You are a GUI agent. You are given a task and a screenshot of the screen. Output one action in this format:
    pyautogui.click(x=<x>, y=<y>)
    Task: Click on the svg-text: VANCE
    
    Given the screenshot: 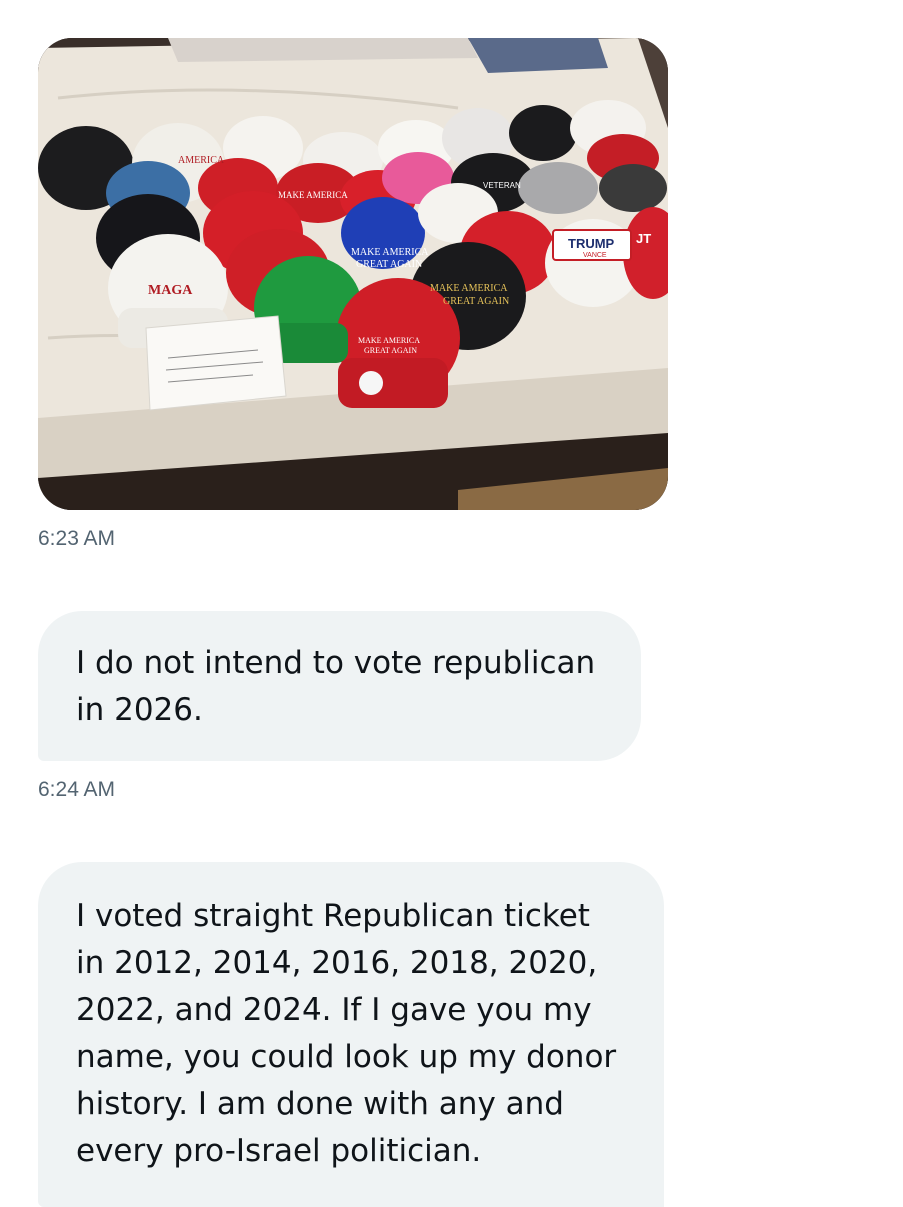 What is the action you would take?
    pyautogui.click(x=595, y=255)
    